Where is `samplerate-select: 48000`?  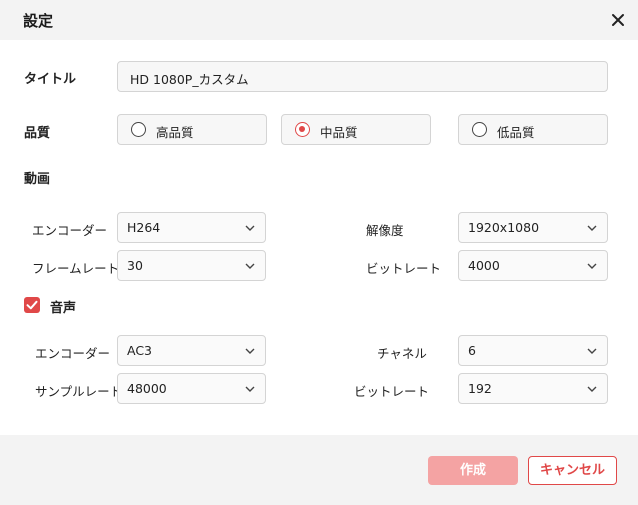 samplerate-select: 48000 is located at coordinates (191, 388).